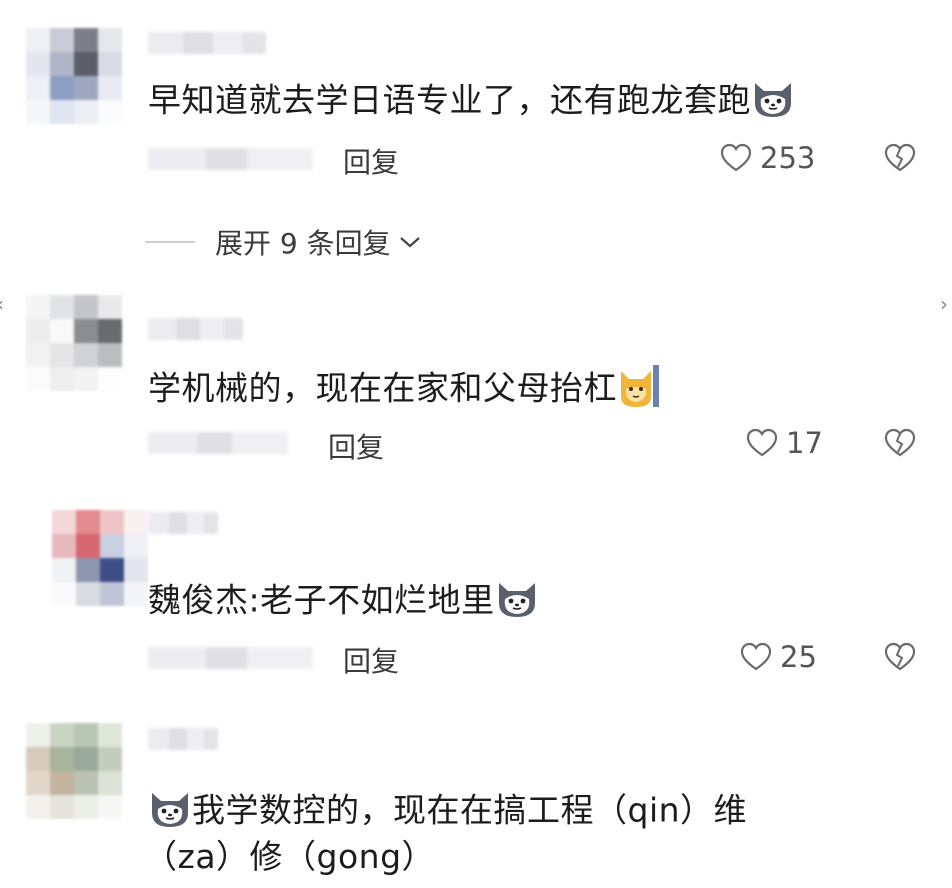 This screenshot has width=952, height=888. What do you see at coordinates (778, 657) in the screenshot?
I see `like-button: 25` at bounding box center [778, 657].